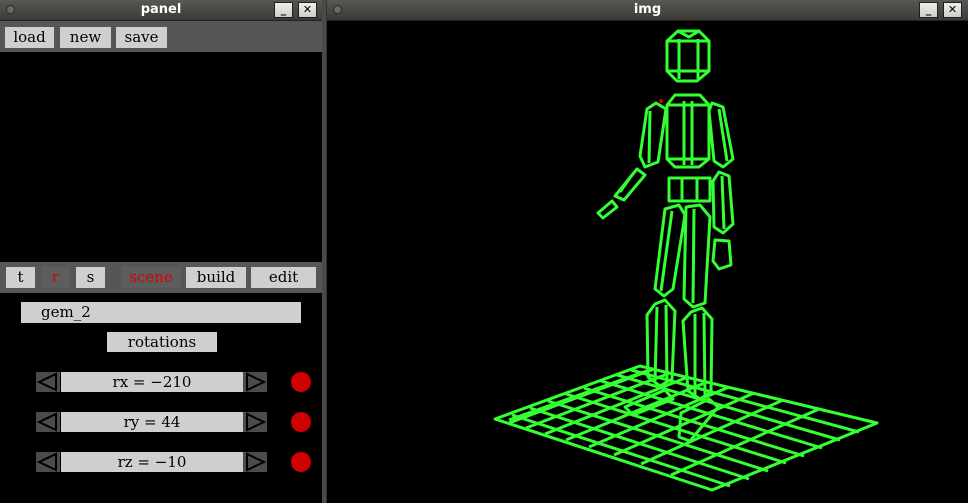  I want to click on rz-slider: rz = −10, so click(152, 462).